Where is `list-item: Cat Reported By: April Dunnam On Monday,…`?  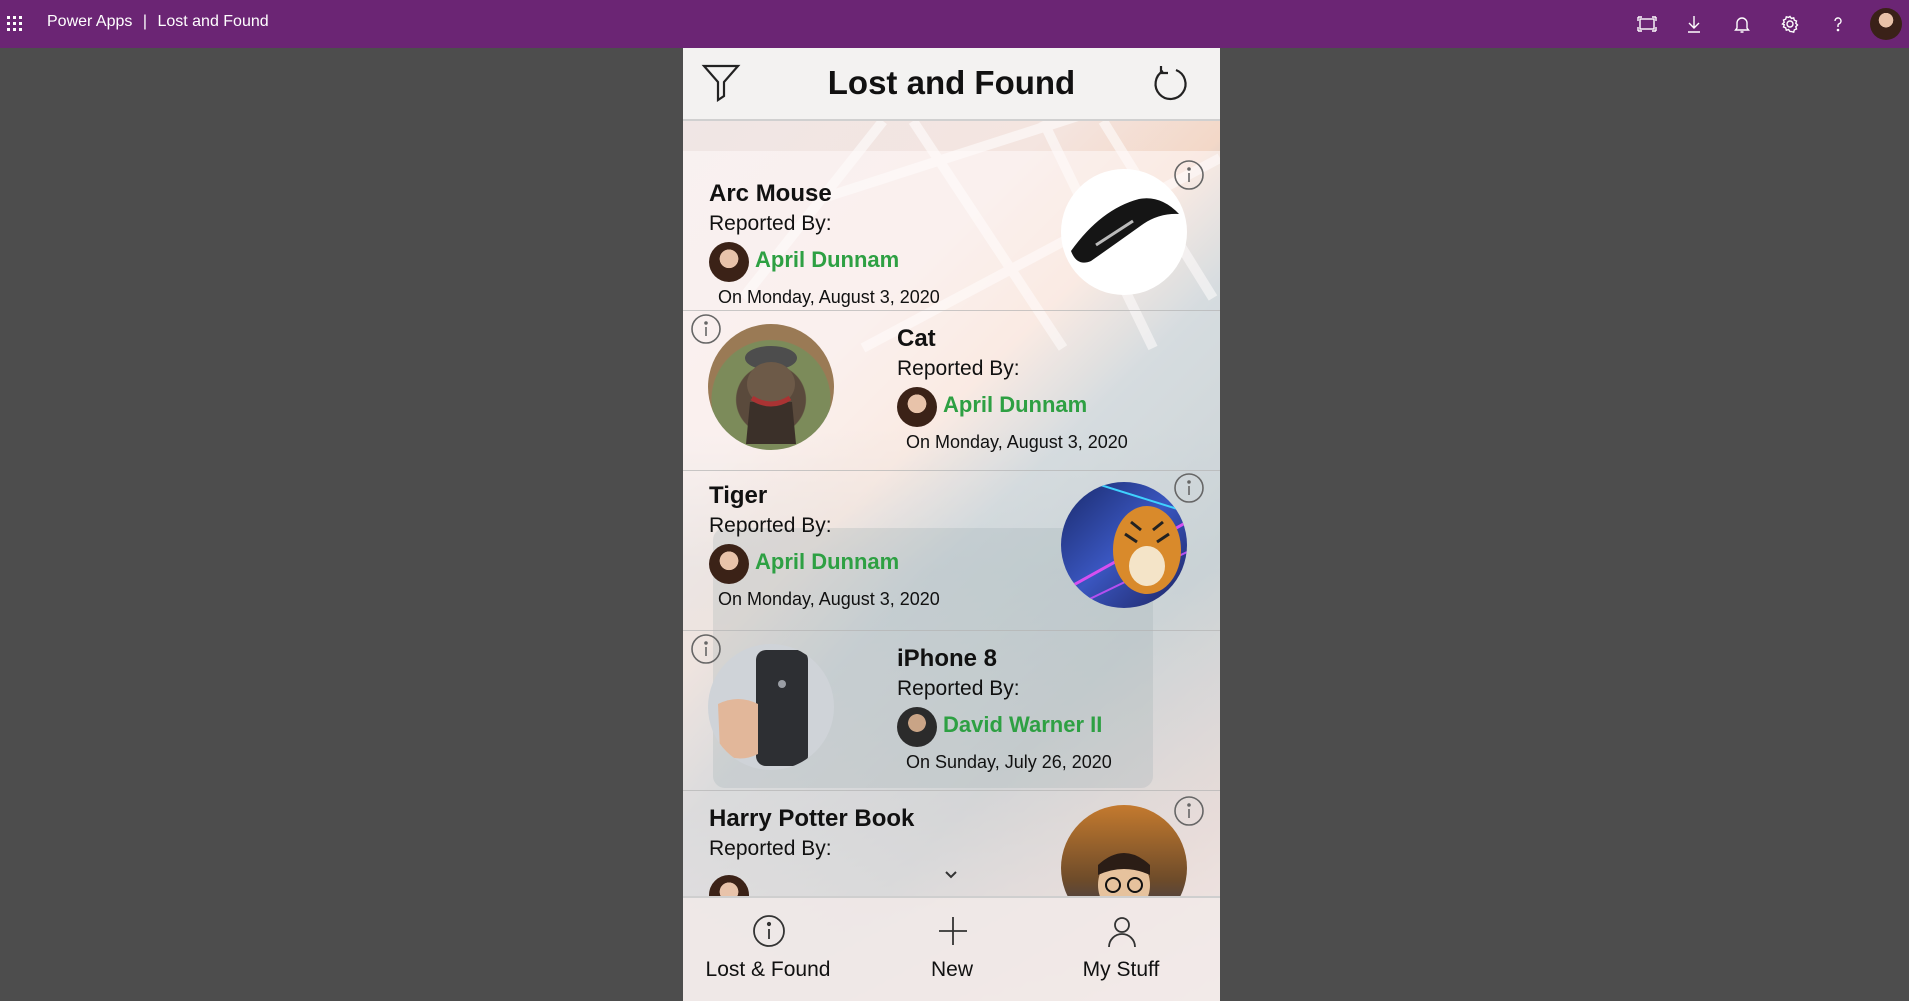 list-item: Cat Reported By: April Dunnam On Monday,… is located at coordinates (951, 391).